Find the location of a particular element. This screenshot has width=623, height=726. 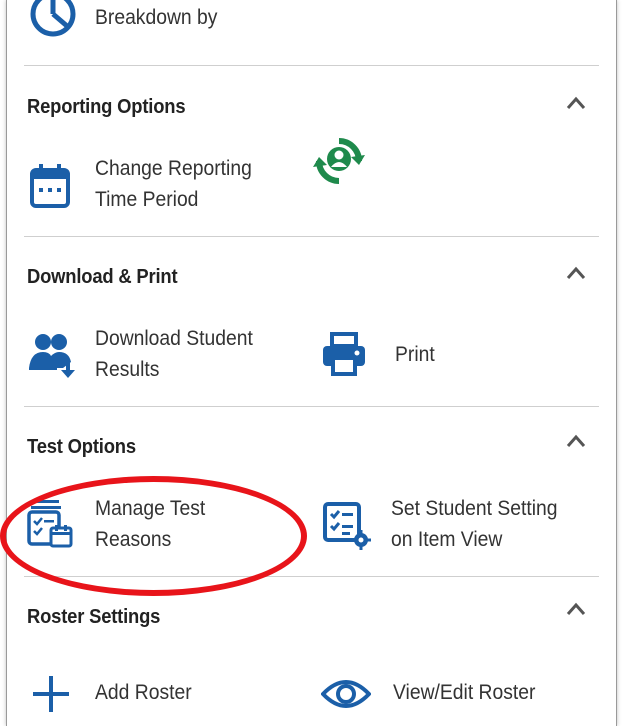

print-button: Print is located at coordinates (413, 355).